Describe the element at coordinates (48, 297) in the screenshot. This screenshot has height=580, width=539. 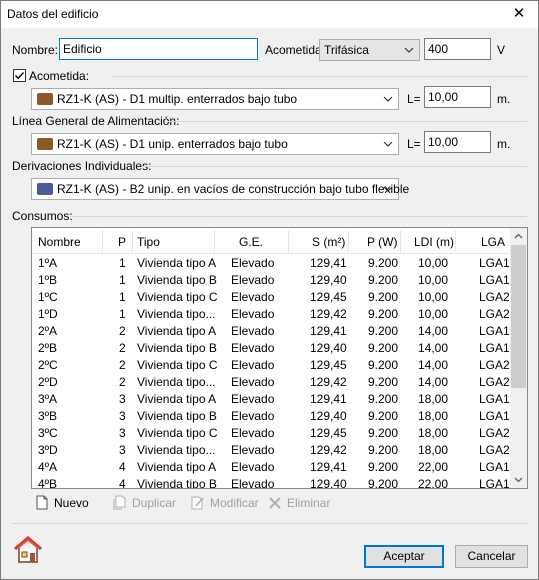
I see `table-cell: 1ºC` at that location.